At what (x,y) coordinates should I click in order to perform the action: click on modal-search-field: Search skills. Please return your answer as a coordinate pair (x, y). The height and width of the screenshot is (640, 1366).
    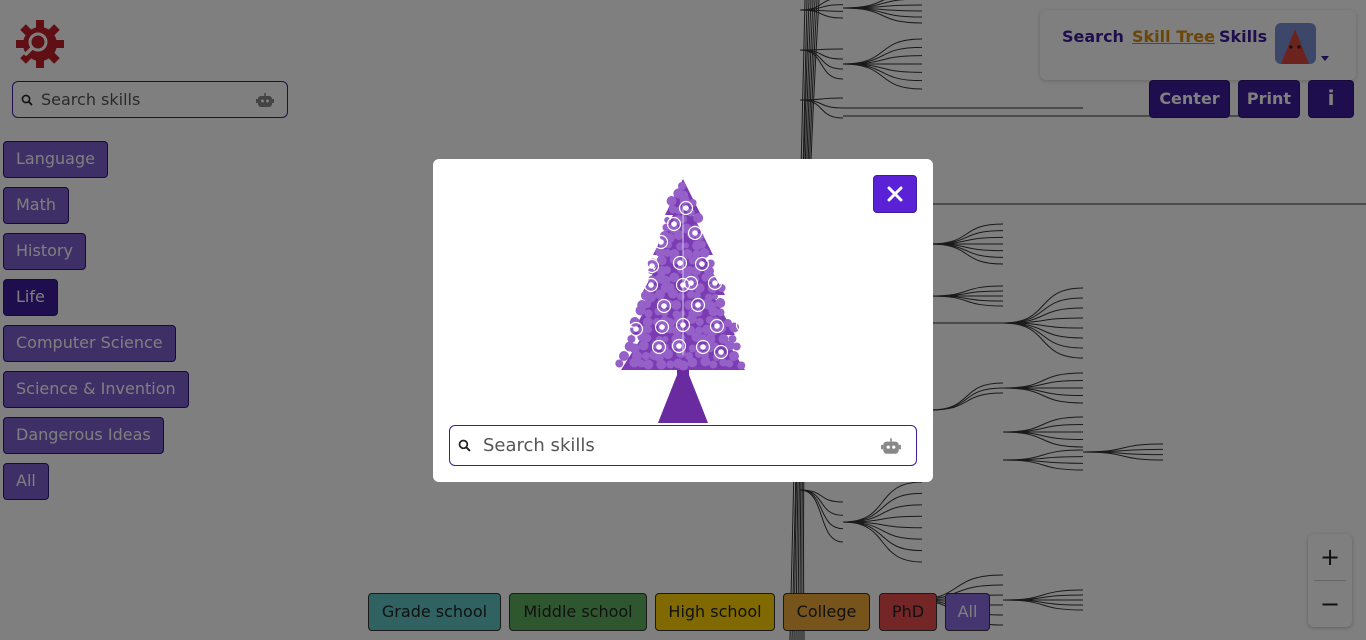
    Looking at the image, I should click on (683, 445).